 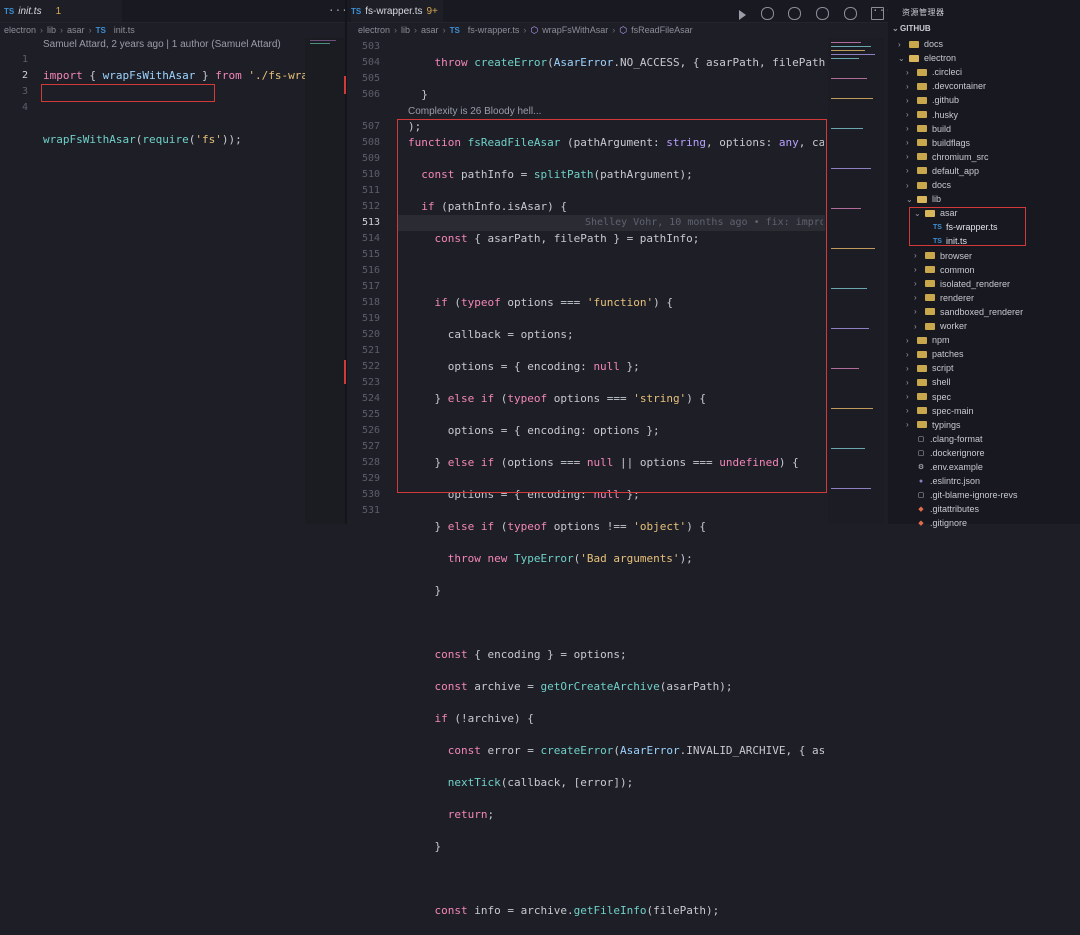 What do you see at coordinates (956, 255) in the screenshot?
I see `tree-item-label: browser` at bounding box center [956, 255].